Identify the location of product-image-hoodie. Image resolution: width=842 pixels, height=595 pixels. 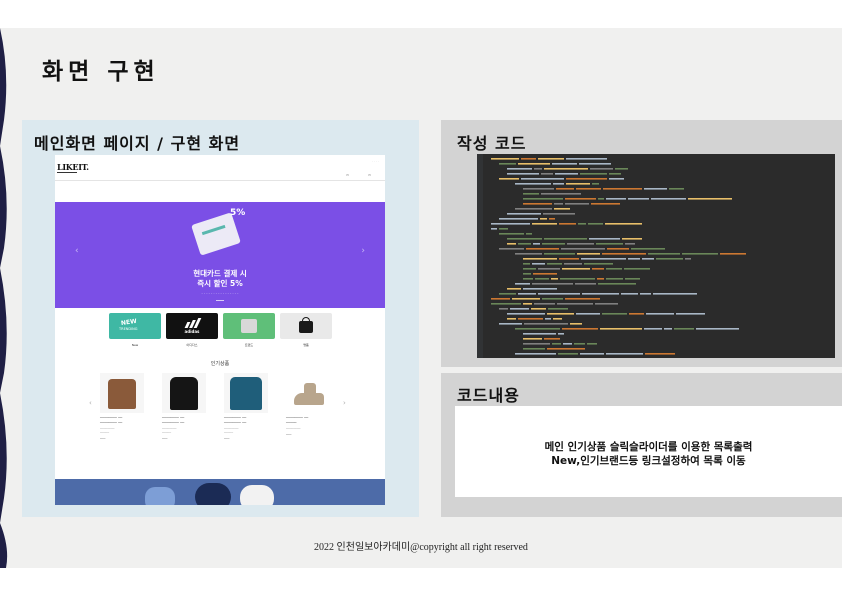
(184, 393).